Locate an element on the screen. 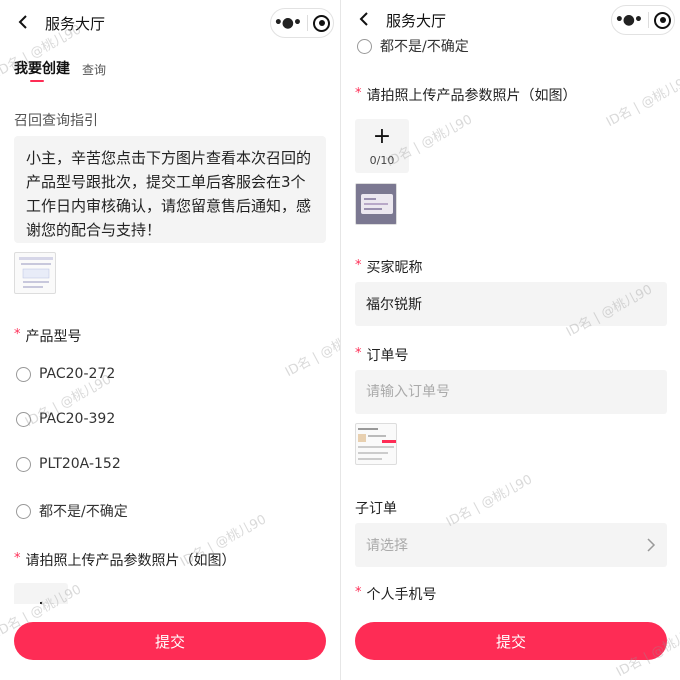 This screenshot has width=680, height=680. tab-create: 我要创建 is located at coordinates (42, 70).